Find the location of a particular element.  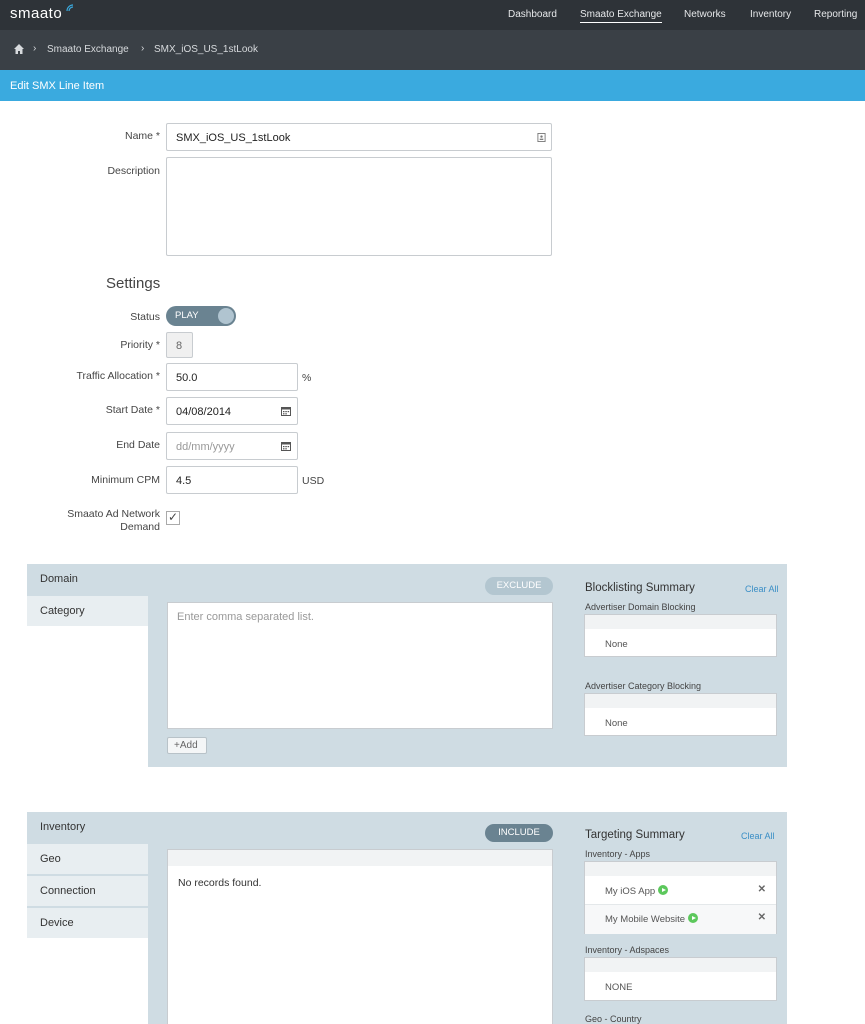

list-header is located at coordinates (360, 858).